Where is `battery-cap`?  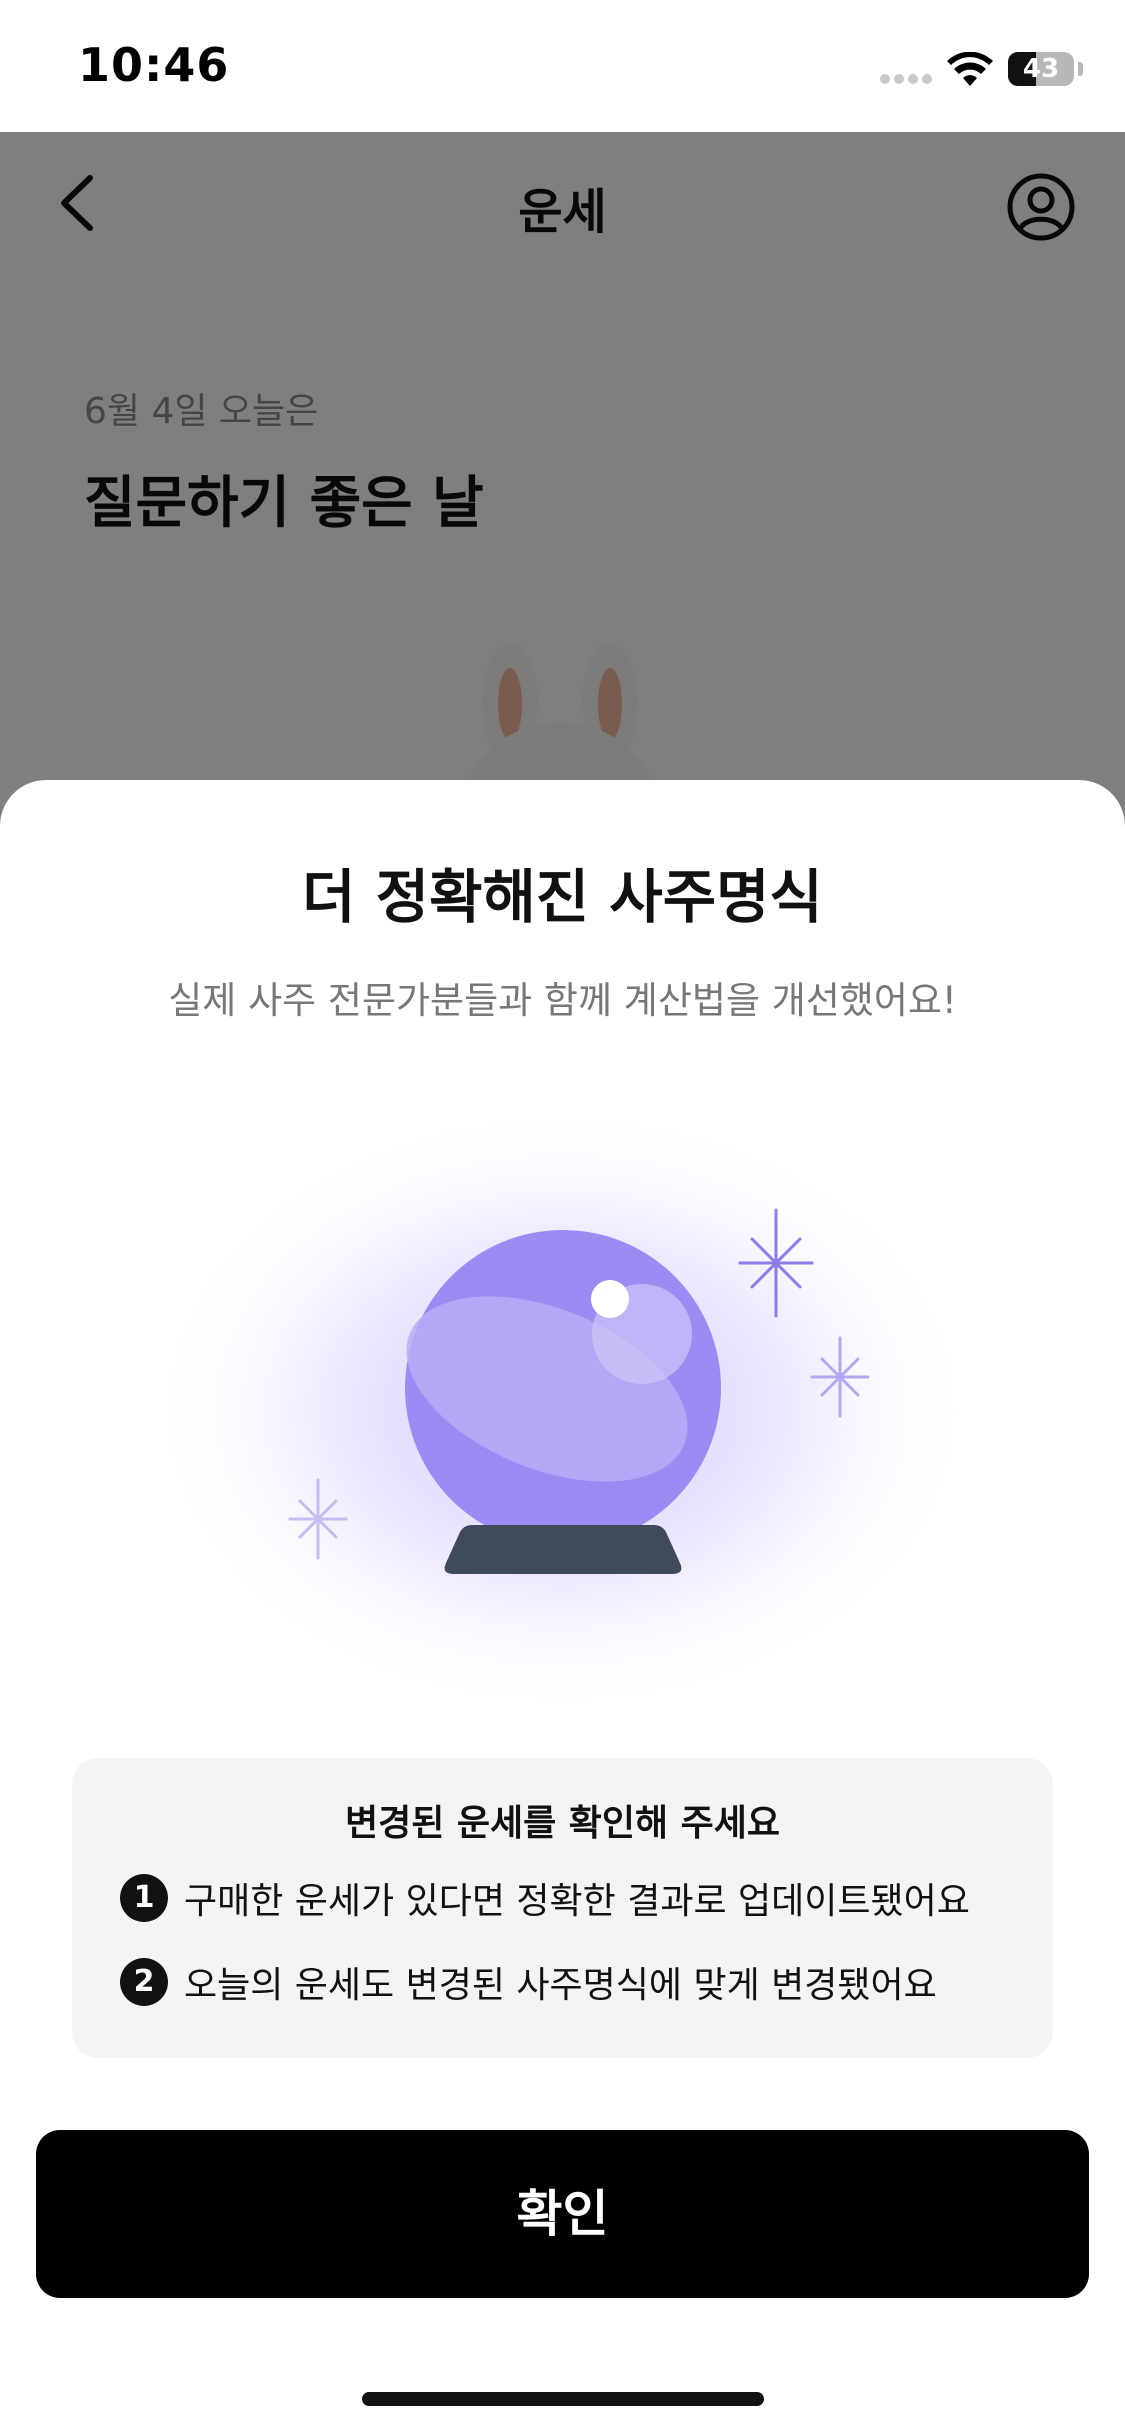 battery-cap is located at coordinates (1080, 69).